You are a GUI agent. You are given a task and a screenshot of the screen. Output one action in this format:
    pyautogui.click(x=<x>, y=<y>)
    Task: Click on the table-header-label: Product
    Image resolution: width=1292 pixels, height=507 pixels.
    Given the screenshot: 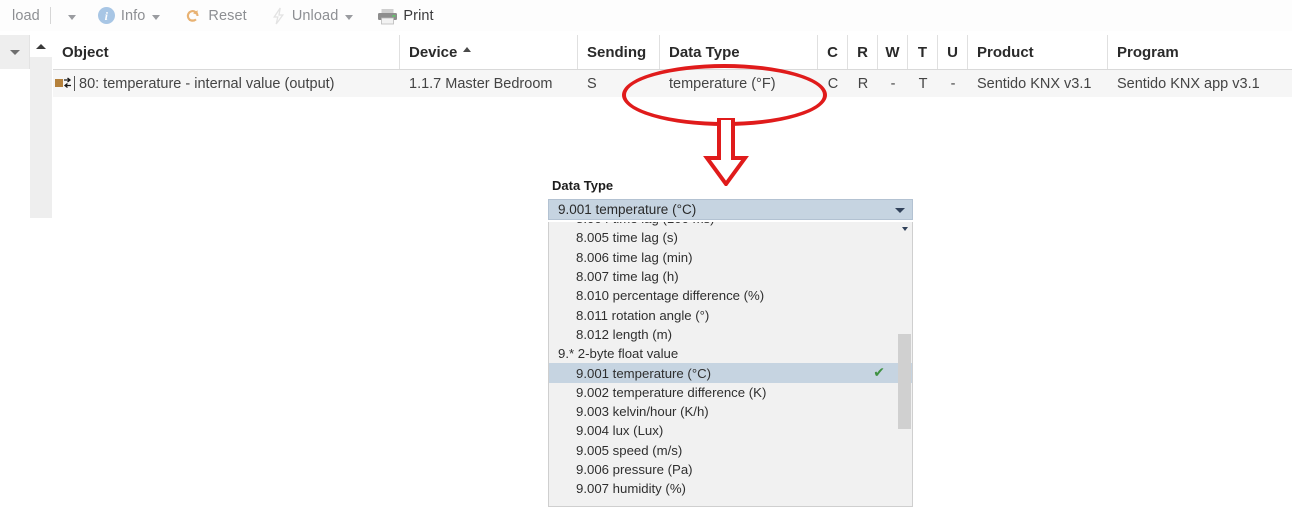 What is the action you would take?
    pyautogui.click(x=1005, y=52)
    